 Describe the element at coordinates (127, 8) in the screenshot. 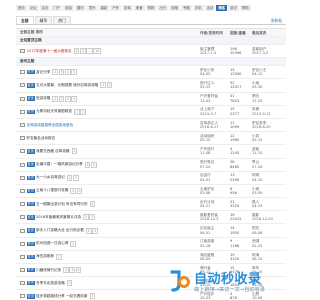

I see `nav-item: 自驾` at that location.